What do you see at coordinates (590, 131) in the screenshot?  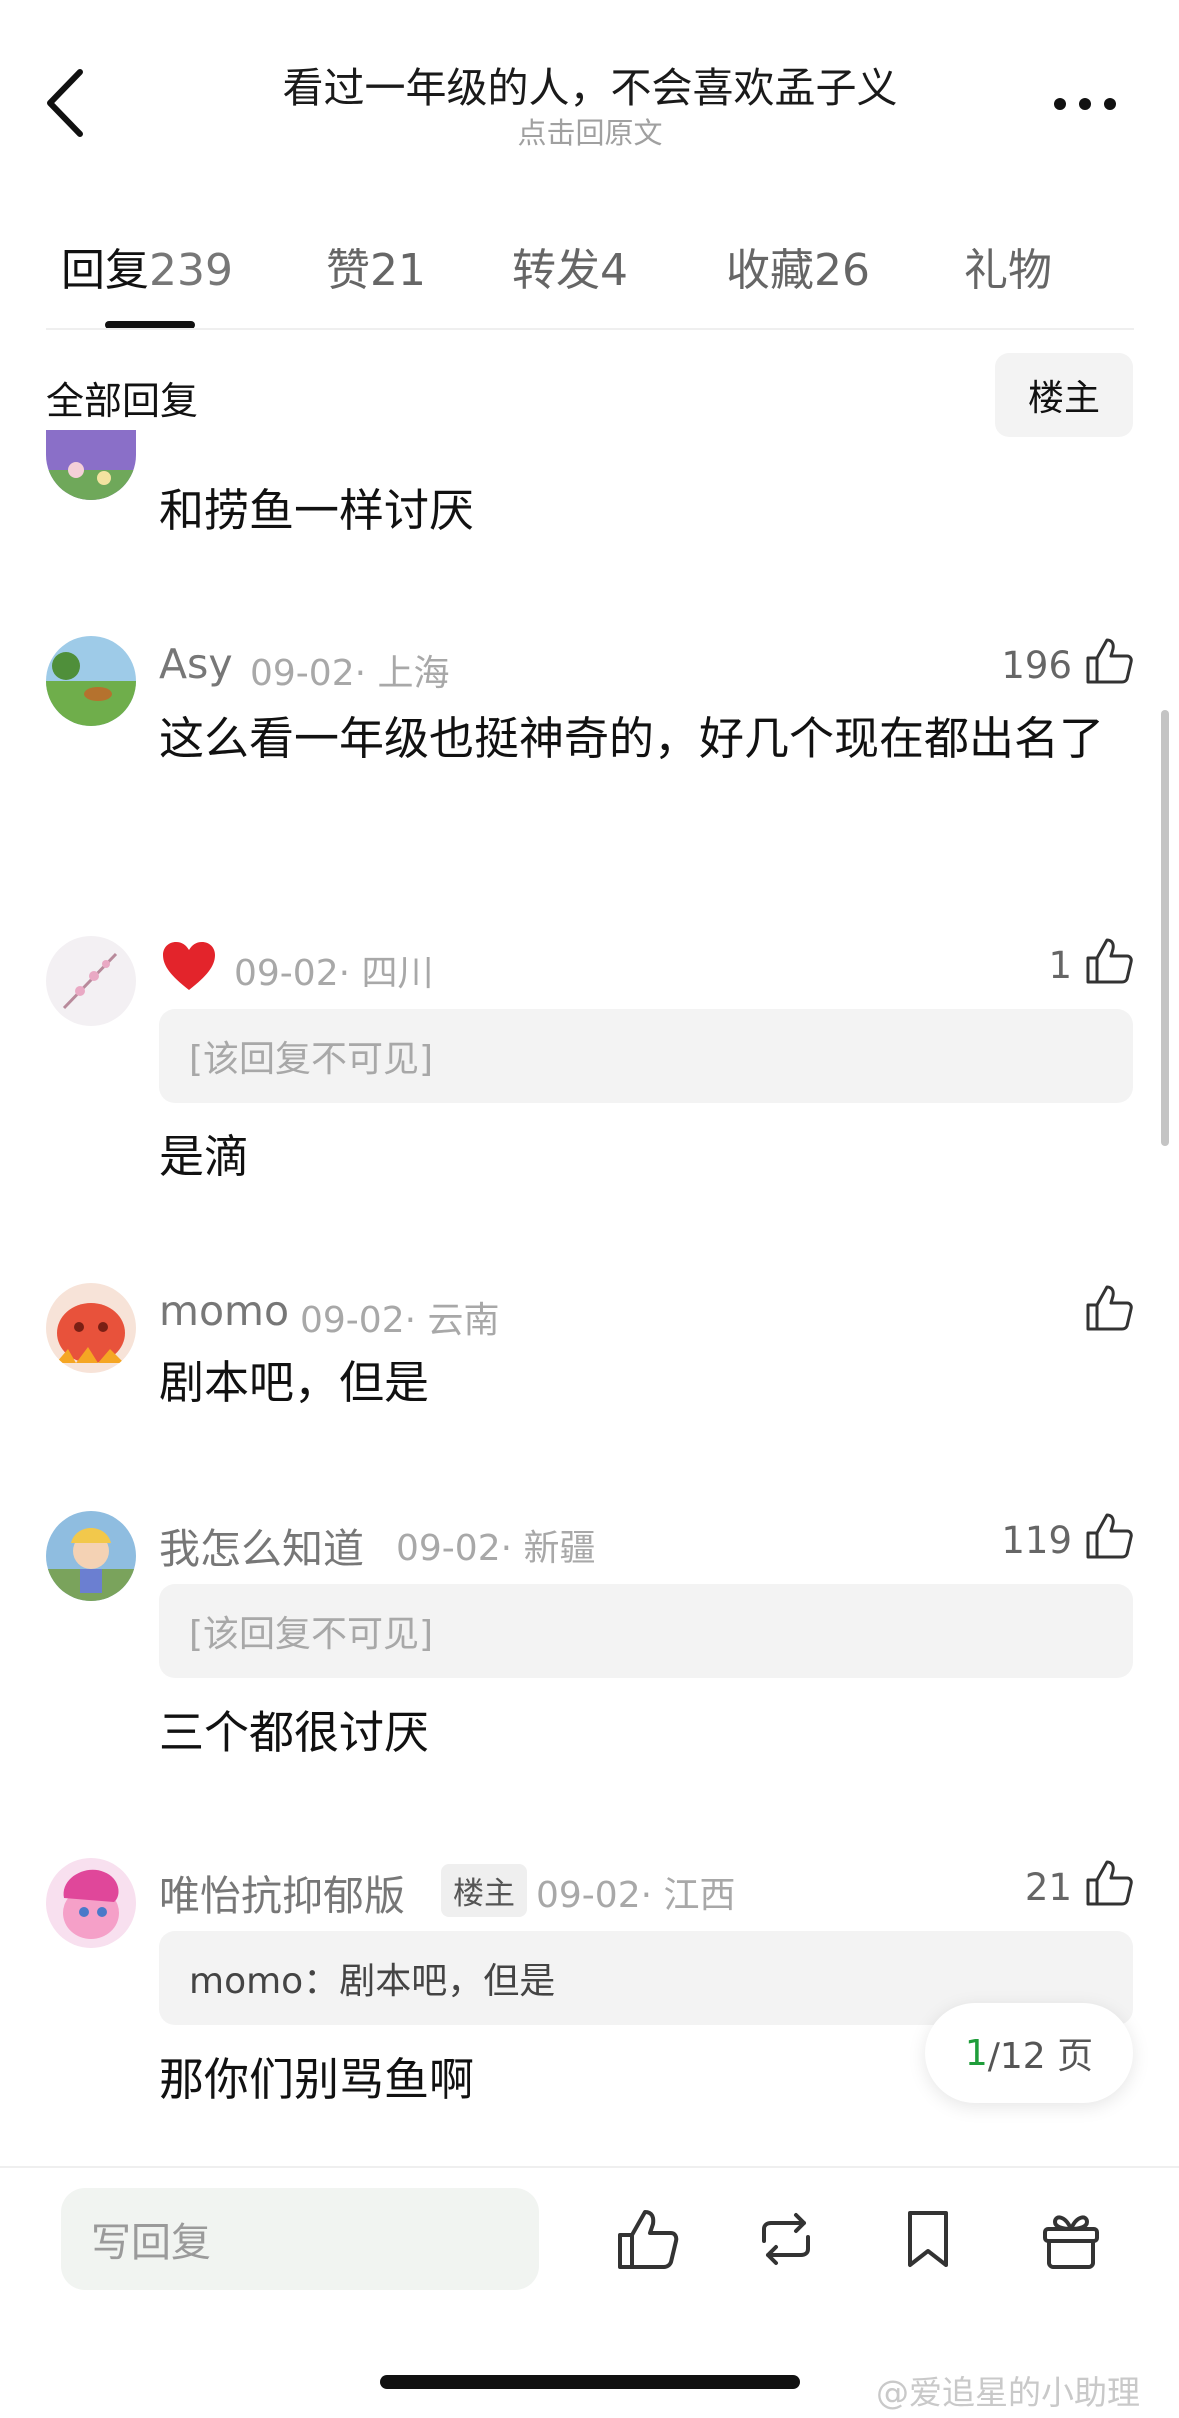 I see `back-to-original-link: 点击回原文` at bounding box center [590, 131].